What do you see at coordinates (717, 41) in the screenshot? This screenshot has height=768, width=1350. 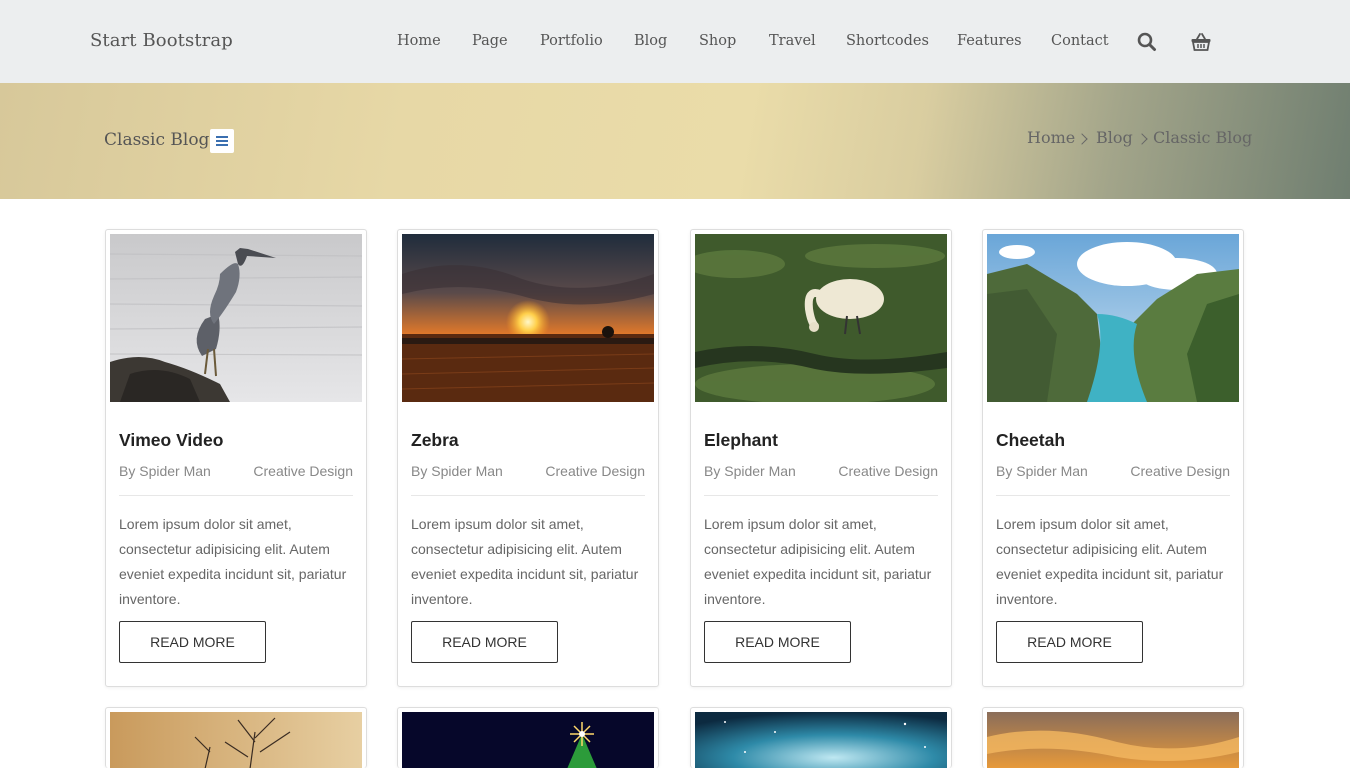 I see `nav-shop: Shop` at bounding box center [717, 41].